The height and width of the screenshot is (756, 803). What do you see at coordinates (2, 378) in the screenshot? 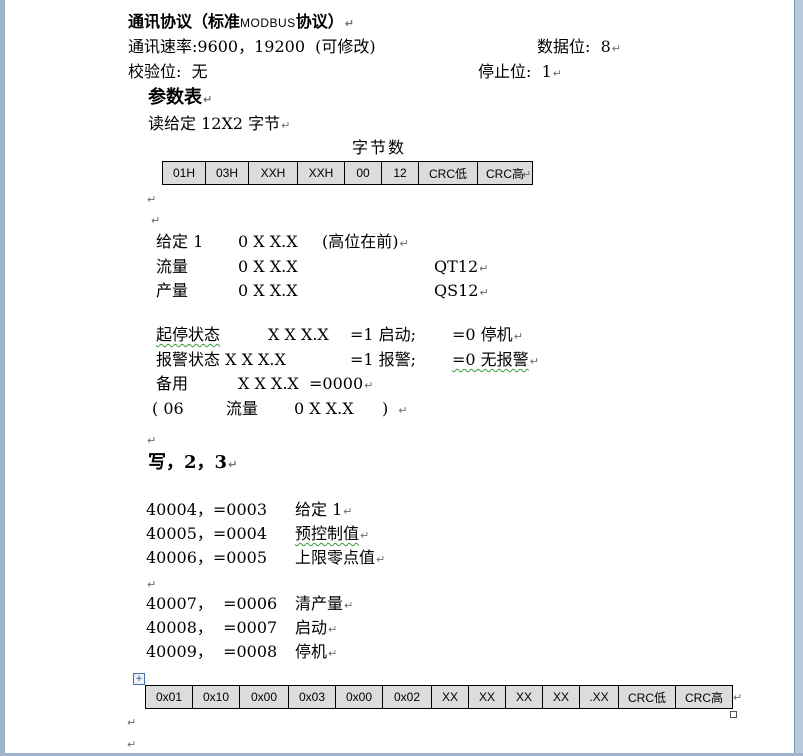
I see `window-frame-left` at bounding box center [2, 378].